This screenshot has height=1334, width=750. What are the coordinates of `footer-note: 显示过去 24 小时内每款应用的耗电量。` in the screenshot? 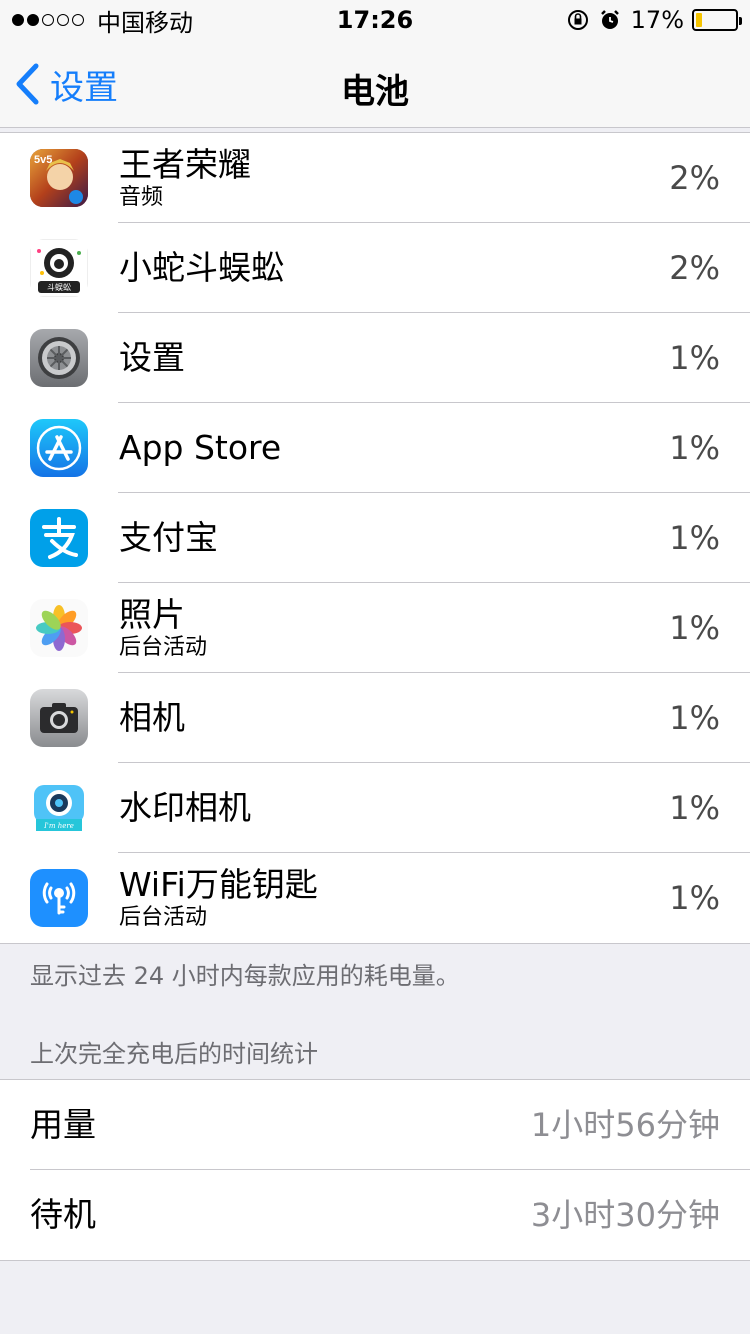 It's located at (245, 976).